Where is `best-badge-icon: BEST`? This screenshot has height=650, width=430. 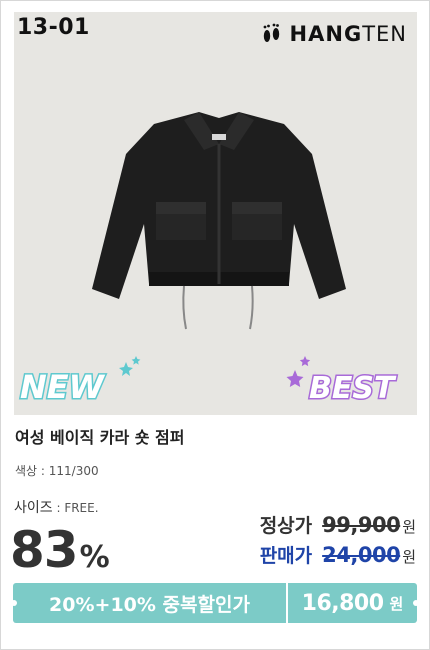 best-badge-icon: BEST is located at coordinates (342, 382).